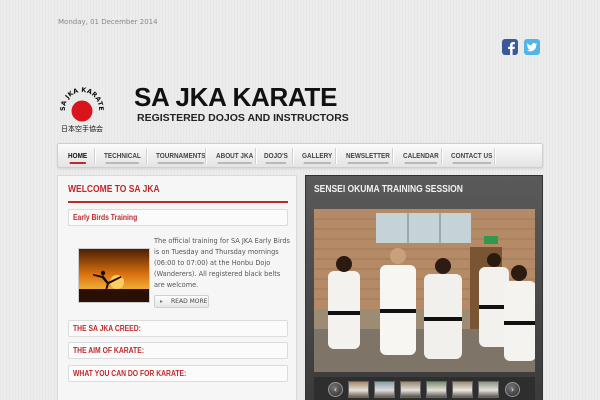 The height and width of the screenshot is (400, 600). I want to click on section-aim-label: THE AIM OF KARATE:, so click(108, 350).